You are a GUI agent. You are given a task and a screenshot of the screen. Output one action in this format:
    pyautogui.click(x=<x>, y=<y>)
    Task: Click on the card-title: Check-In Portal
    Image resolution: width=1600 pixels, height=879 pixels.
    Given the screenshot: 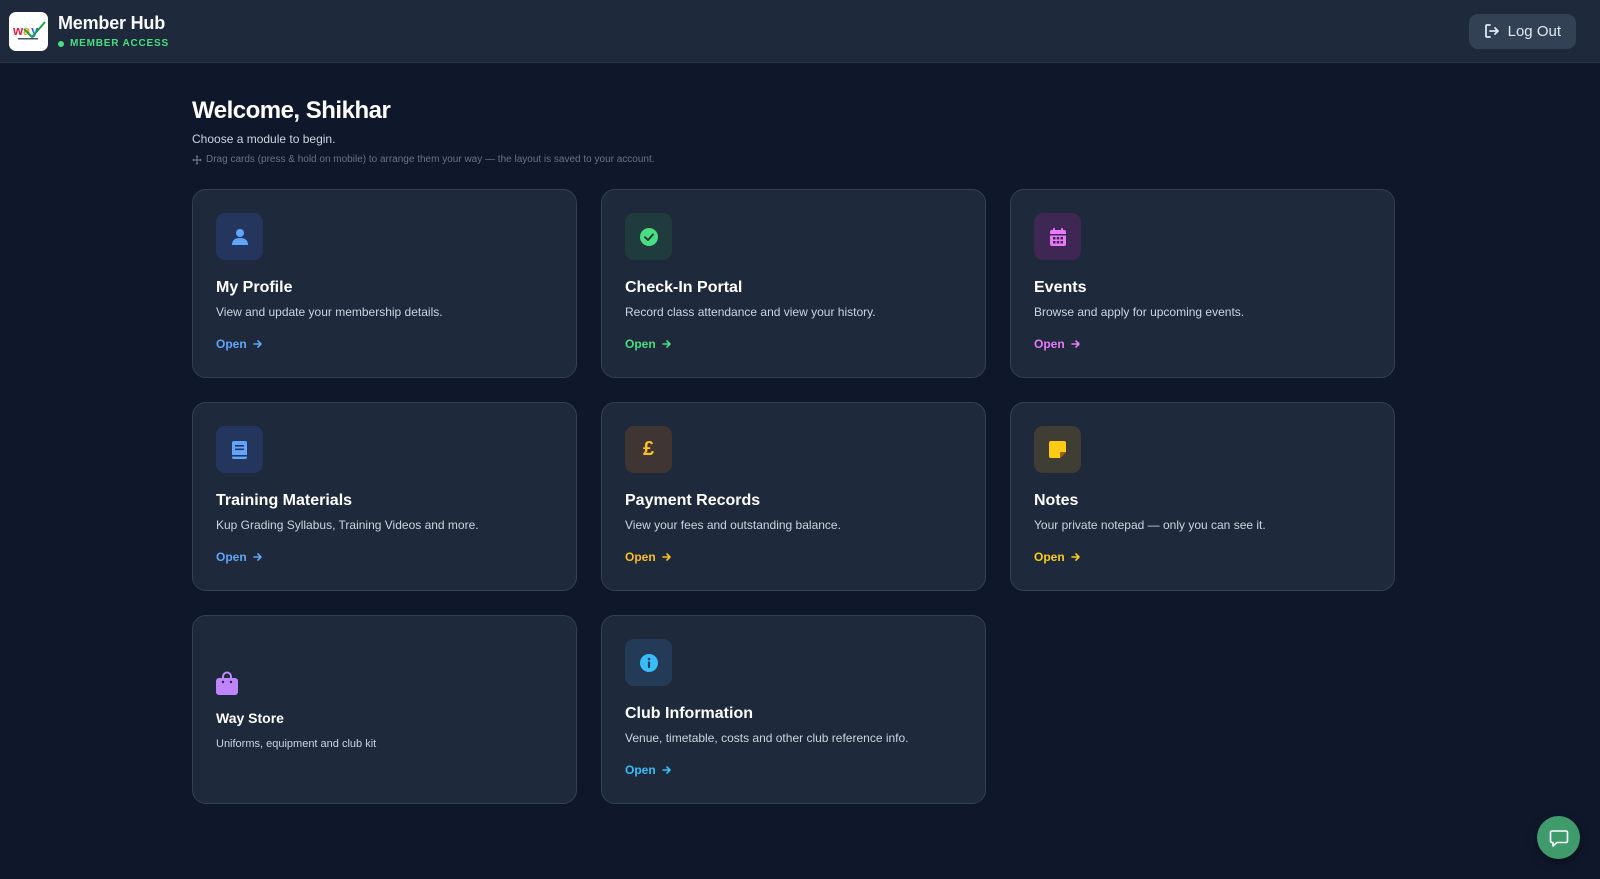 What is the action you would take?
    pyautogui.click(x=684, y=287)
    